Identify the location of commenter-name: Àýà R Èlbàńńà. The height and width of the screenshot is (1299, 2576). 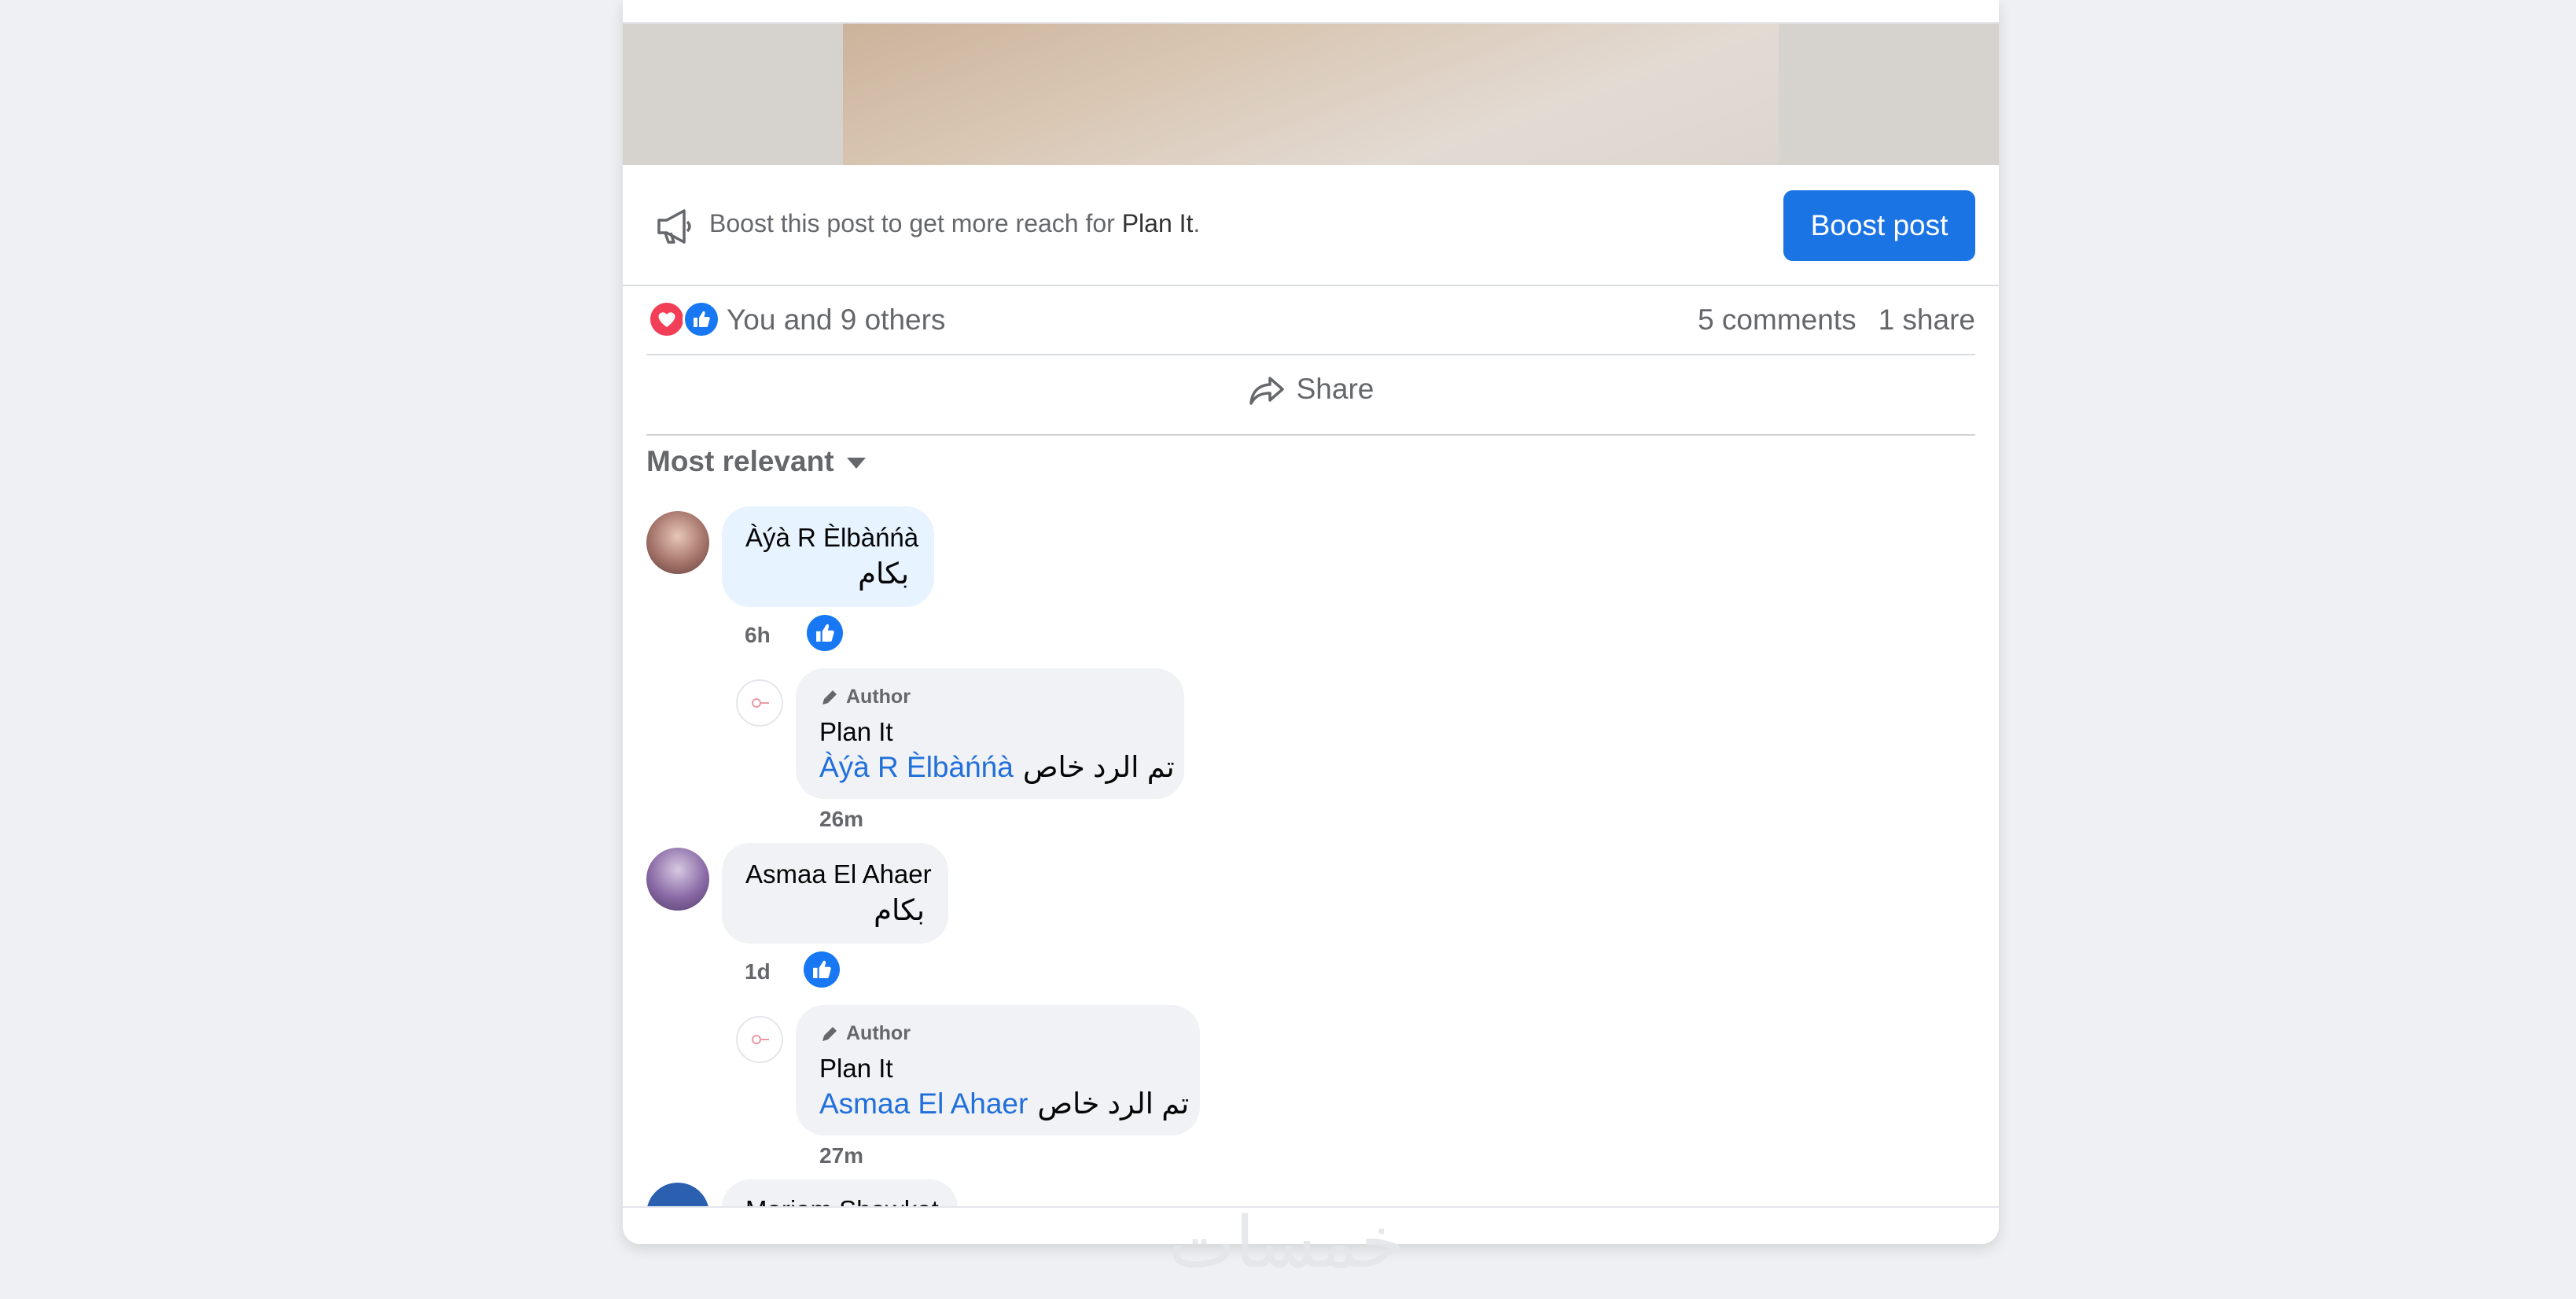
(831, 538).